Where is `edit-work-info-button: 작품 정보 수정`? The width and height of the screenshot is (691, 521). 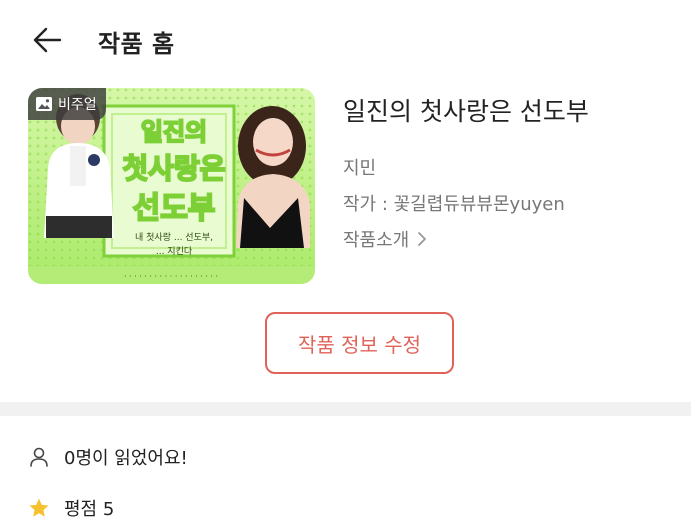 edit-work-info-button: 작품 정보 수정 is located at coordinates (359, 343).